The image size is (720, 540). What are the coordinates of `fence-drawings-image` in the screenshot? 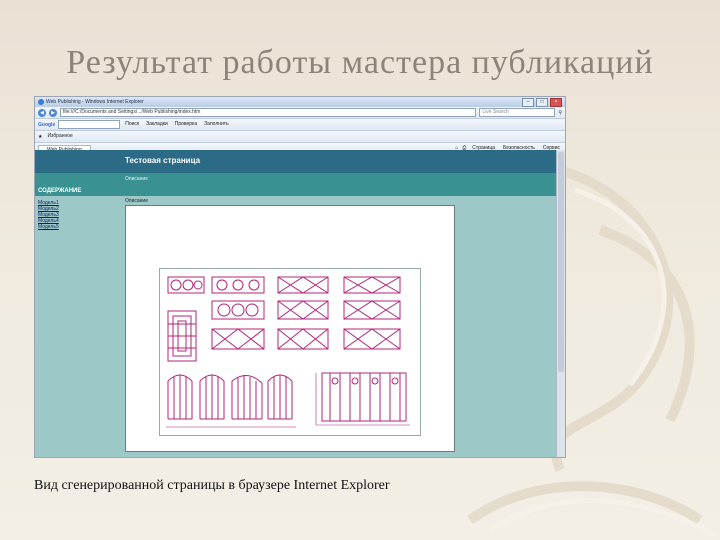 It's located at (290, 352).